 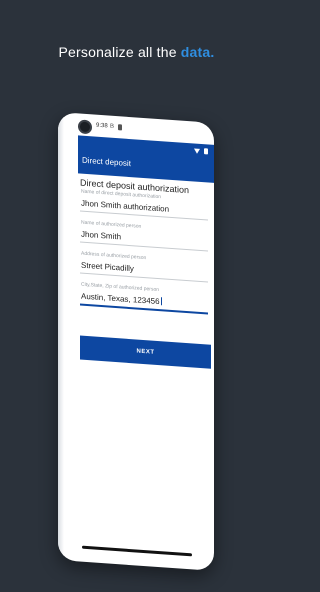 I want to click on gesture-nav-bar, so click(x=137, y=551).